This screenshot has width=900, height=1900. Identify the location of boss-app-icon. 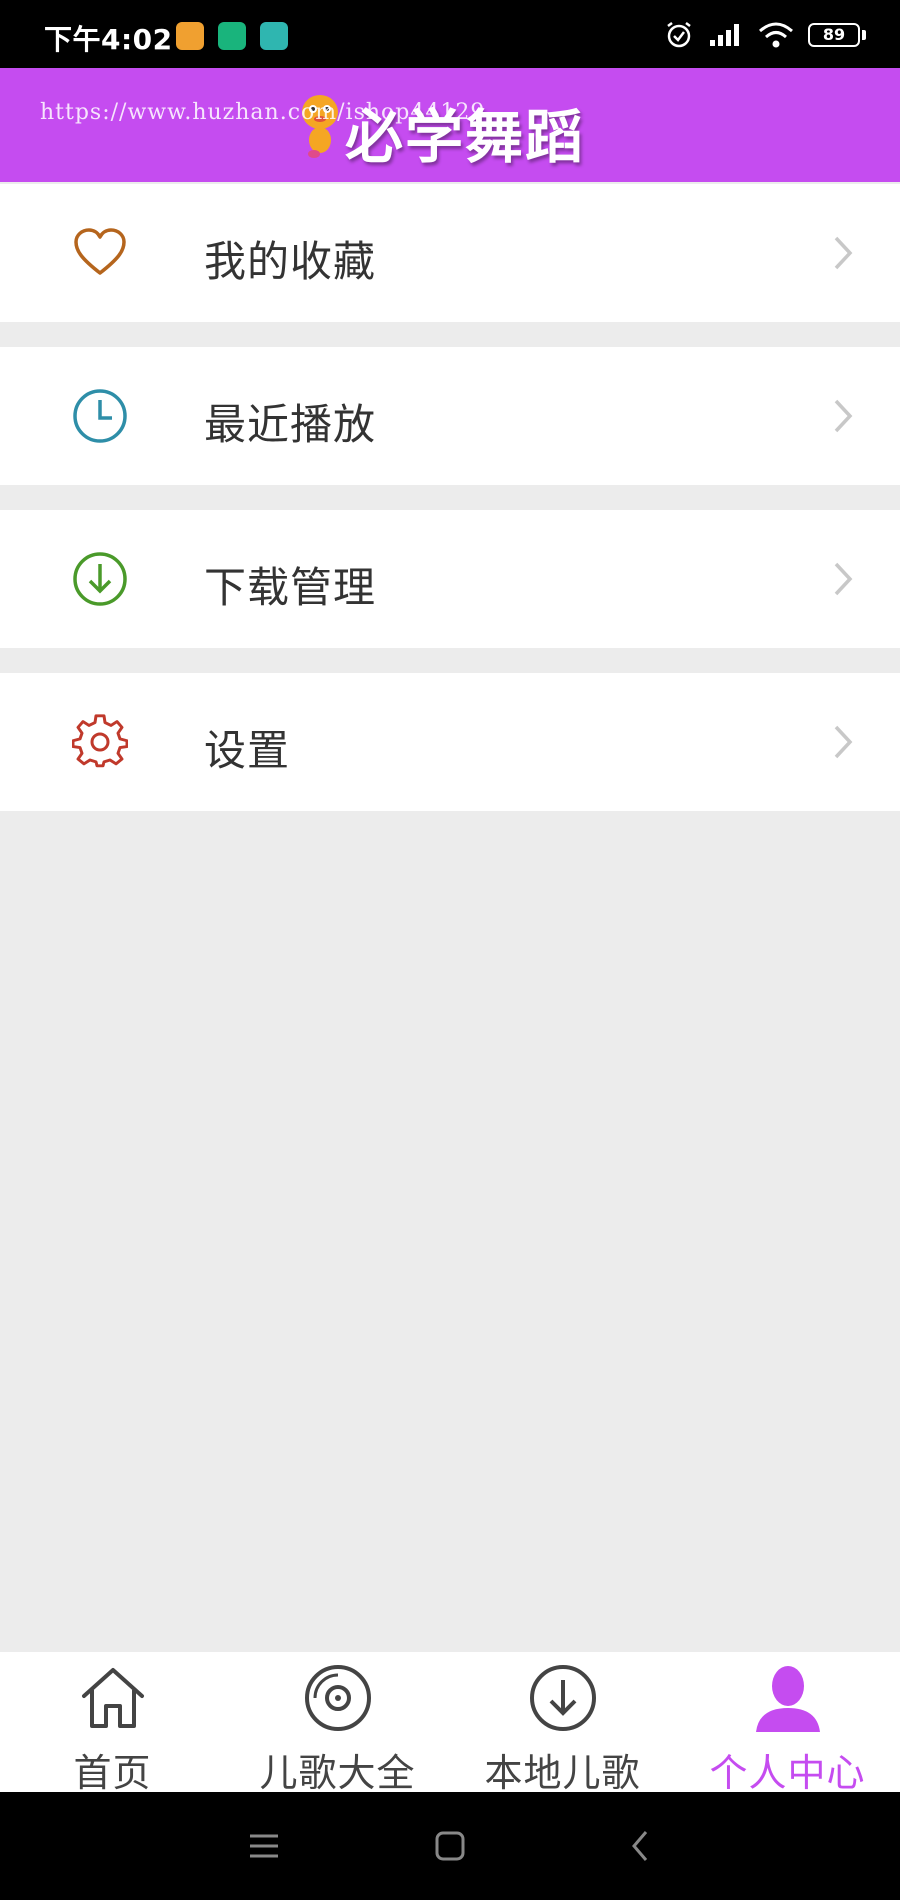
(274, 36).